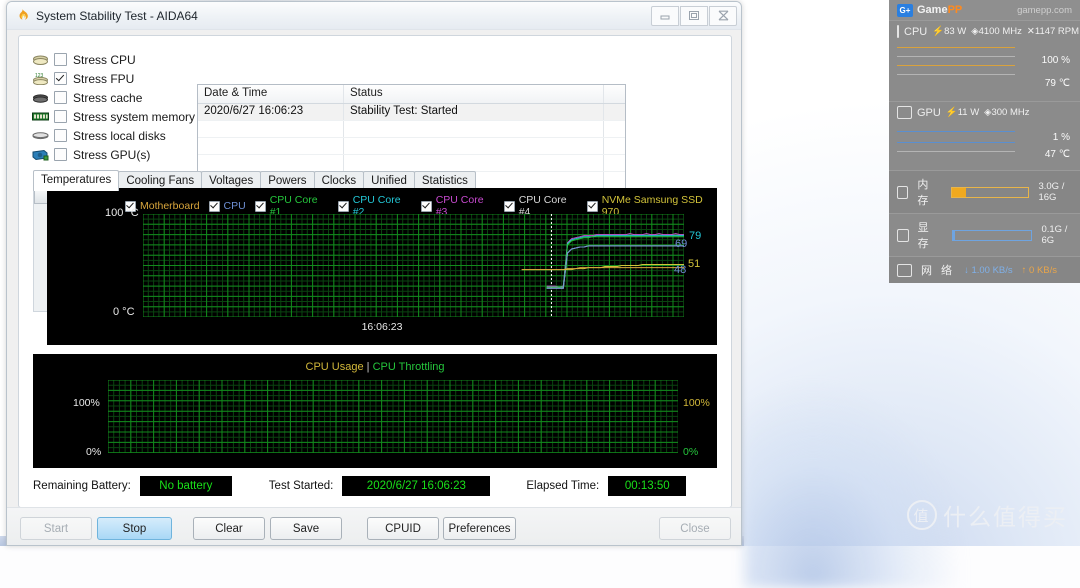 This screenshot has width=1080, height=588. I want to click on stress-option-label: Stress FPU, so click(104, 78).